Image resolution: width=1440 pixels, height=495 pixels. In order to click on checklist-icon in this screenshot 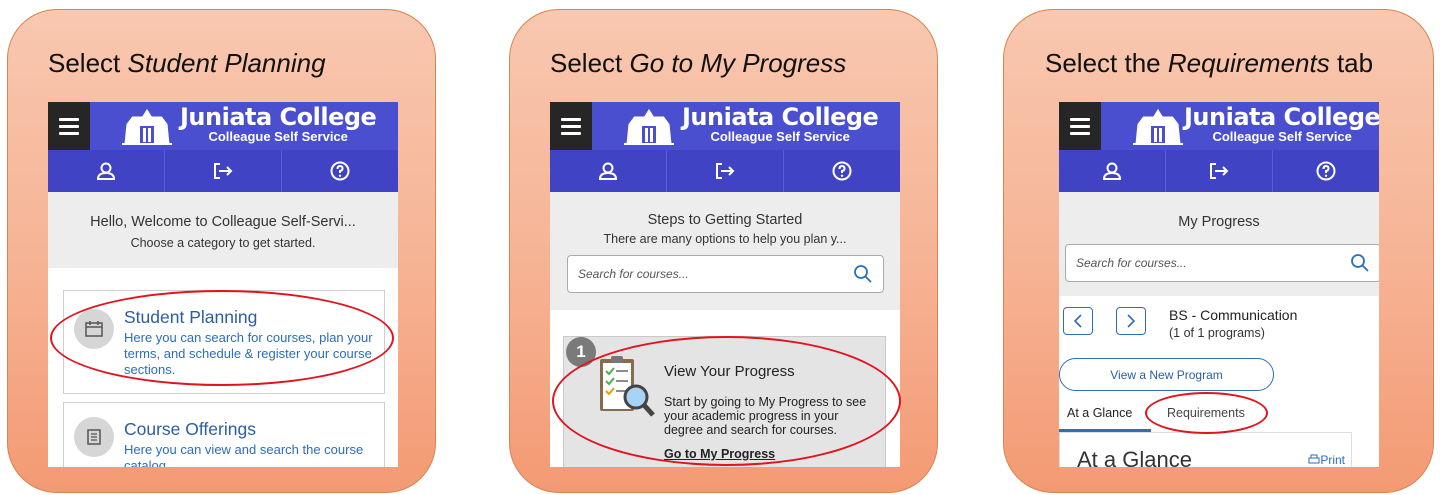, I will do `click(627, 386)`.